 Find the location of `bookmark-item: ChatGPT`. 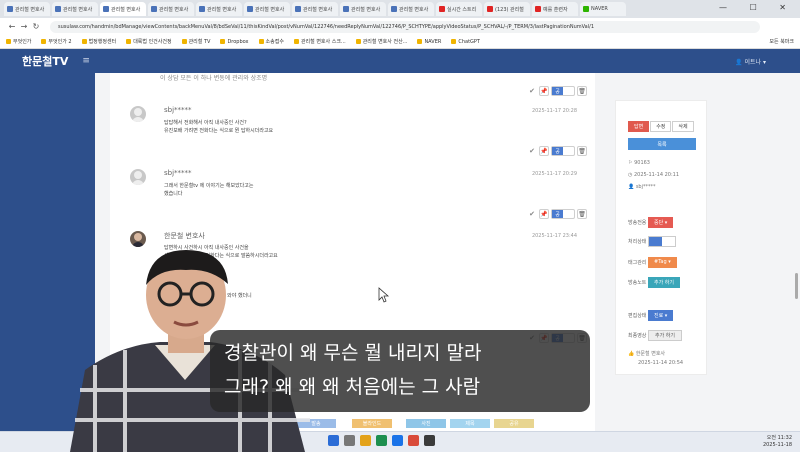

bookmark-item: ChatGPT is located at coordinates (465, 42).